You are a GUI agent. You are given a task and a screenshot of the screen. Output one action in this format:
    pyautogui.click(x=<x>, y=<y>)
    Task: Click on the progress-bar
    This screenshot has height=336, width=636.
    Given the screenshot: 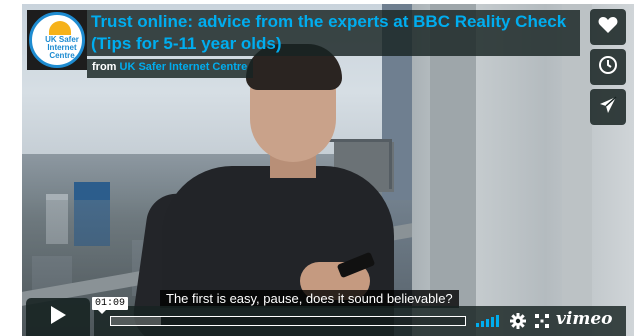 What is the action you would take?
    pyautogui.click(x=288, y=321)
    